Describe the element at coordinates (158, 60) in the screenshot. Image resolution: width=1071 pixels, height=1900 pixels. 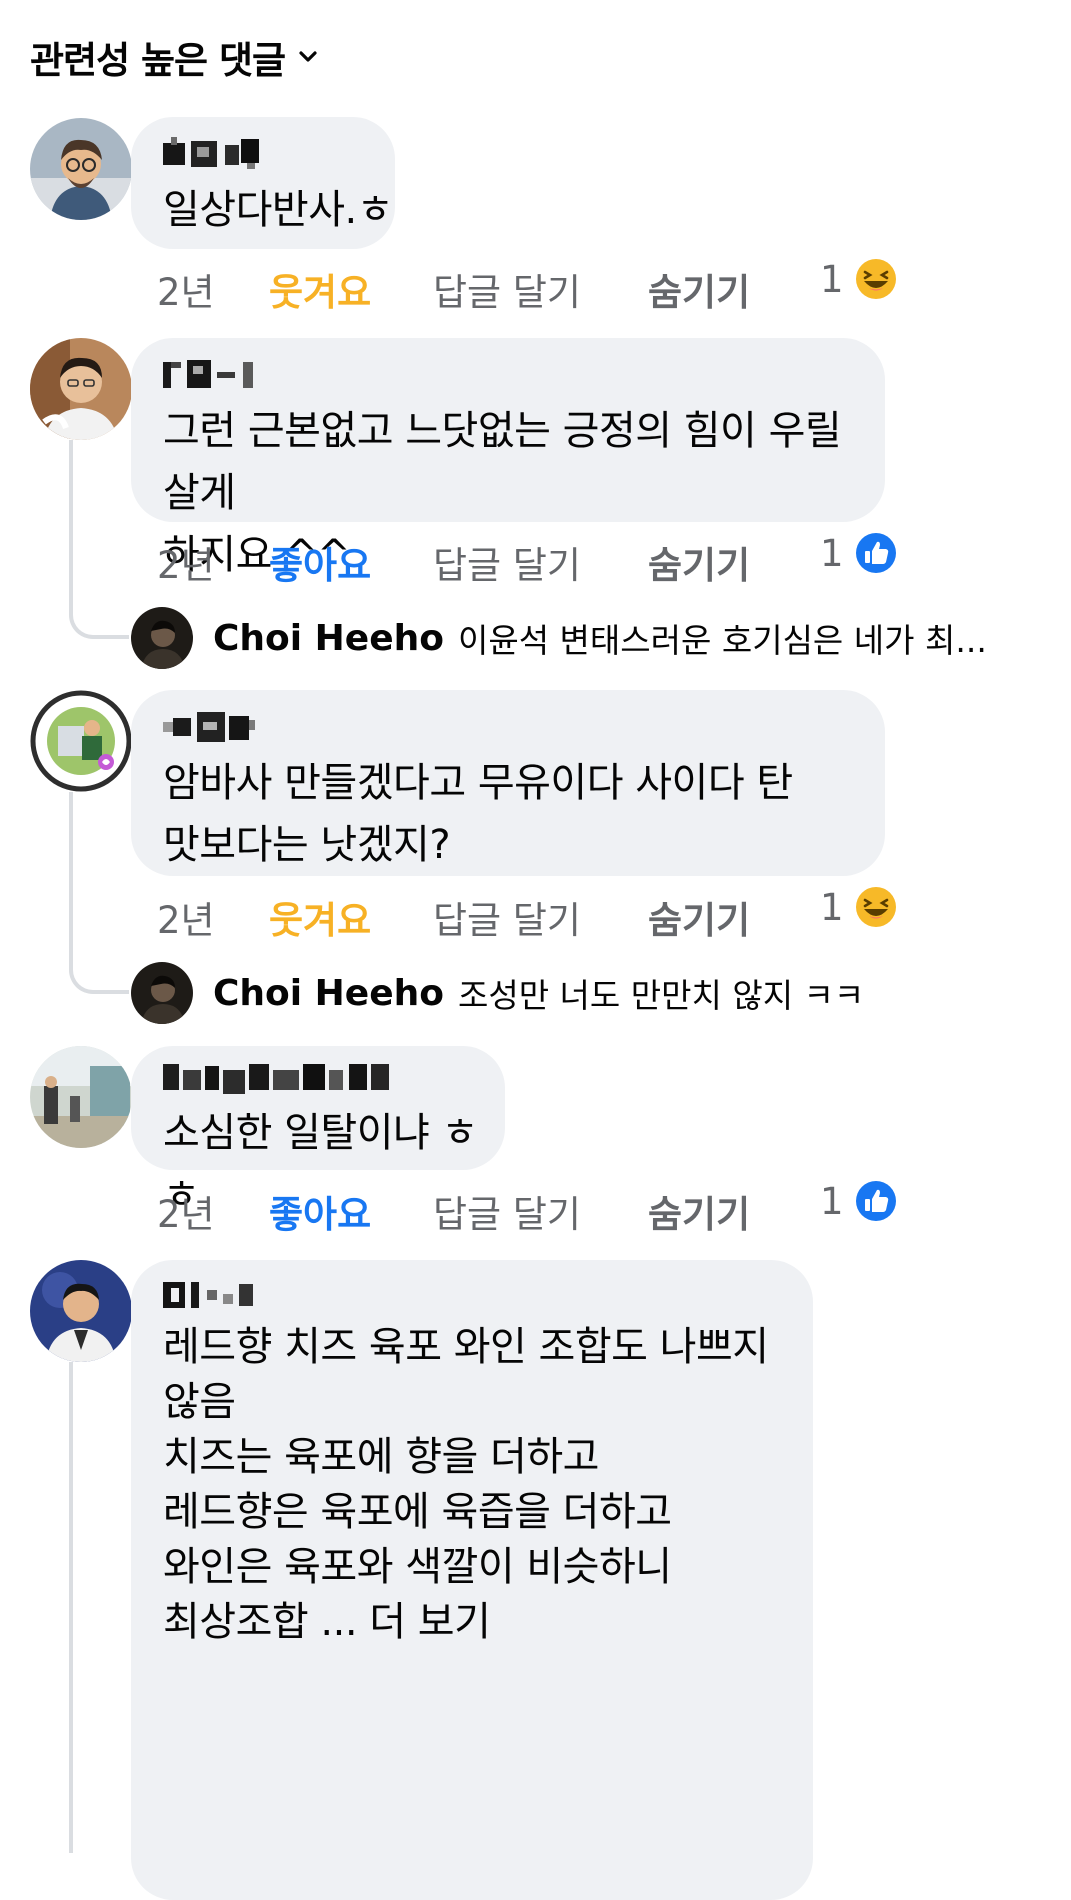
I see `filter-title: 관련성 높은 댓글` at that location.